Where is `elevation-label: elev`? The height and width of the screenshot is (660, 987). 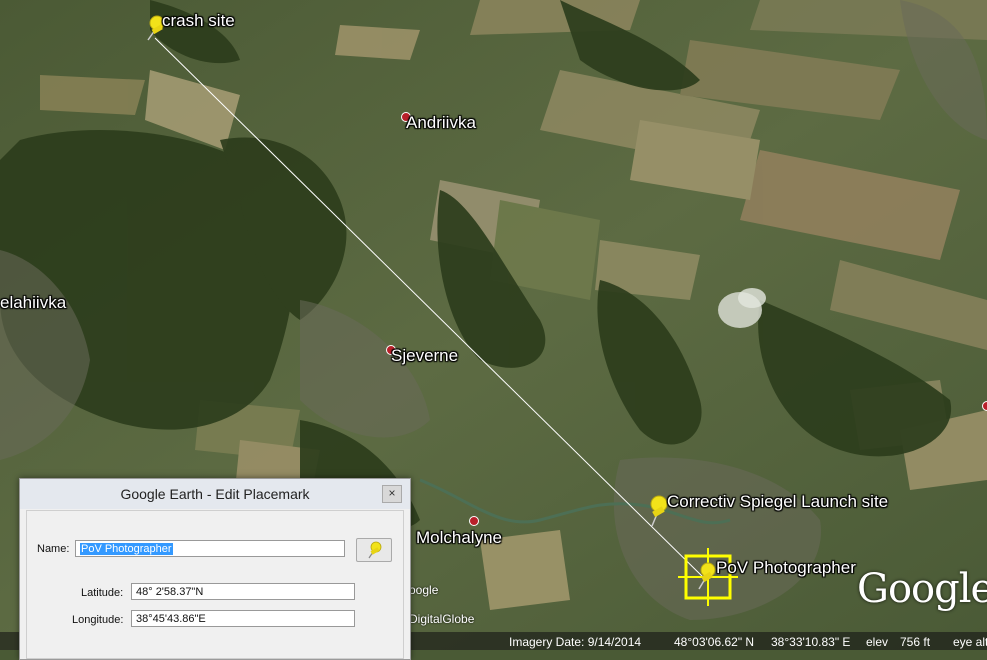
elevation-label: elev is located at coordinates (877, 642).